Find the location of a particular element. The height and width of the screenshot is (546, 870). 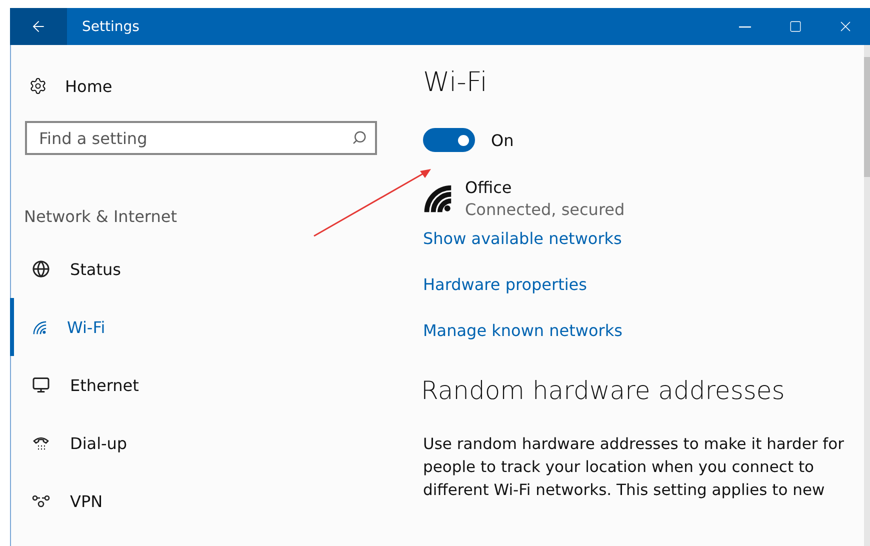

back-button is located at coordinates (38, 26).